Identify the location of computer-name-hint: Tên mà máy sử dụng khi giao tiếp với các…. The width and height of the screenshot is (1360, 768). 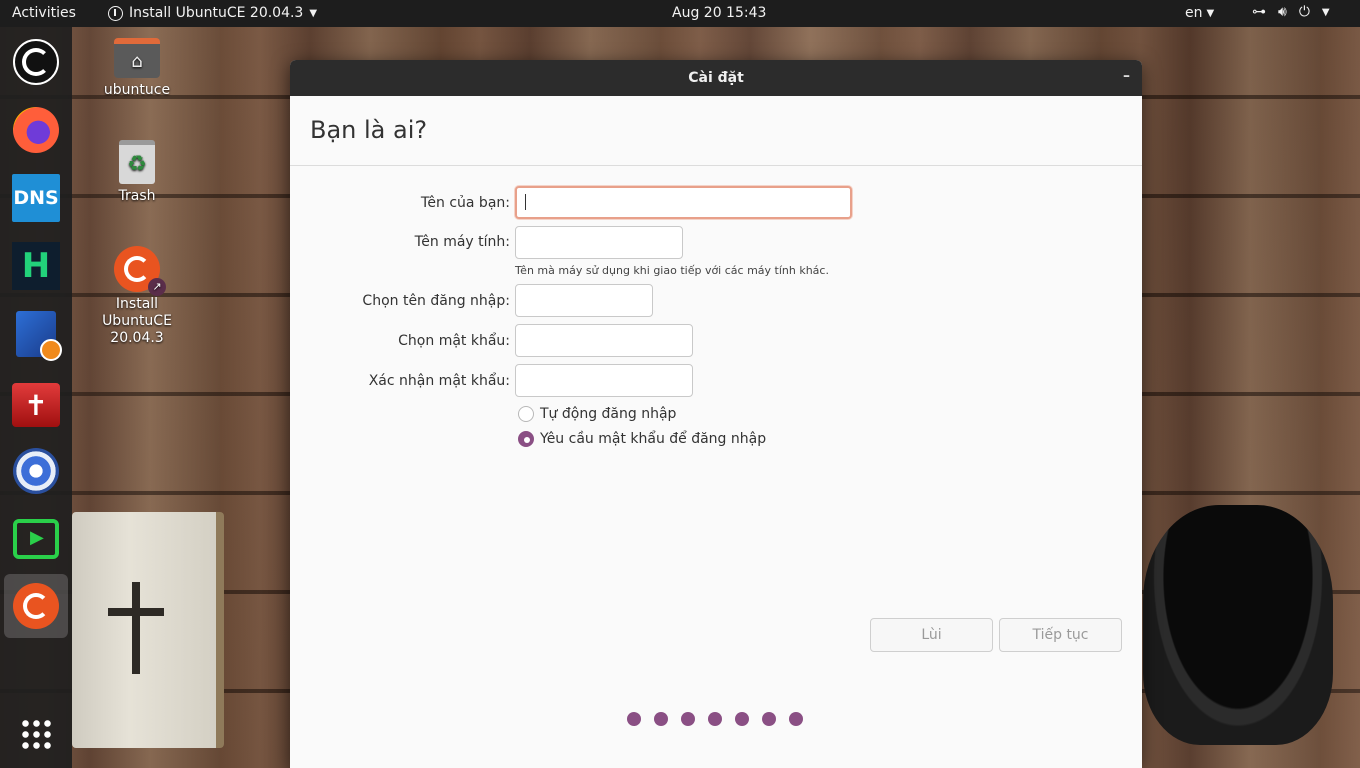
(672, 270).